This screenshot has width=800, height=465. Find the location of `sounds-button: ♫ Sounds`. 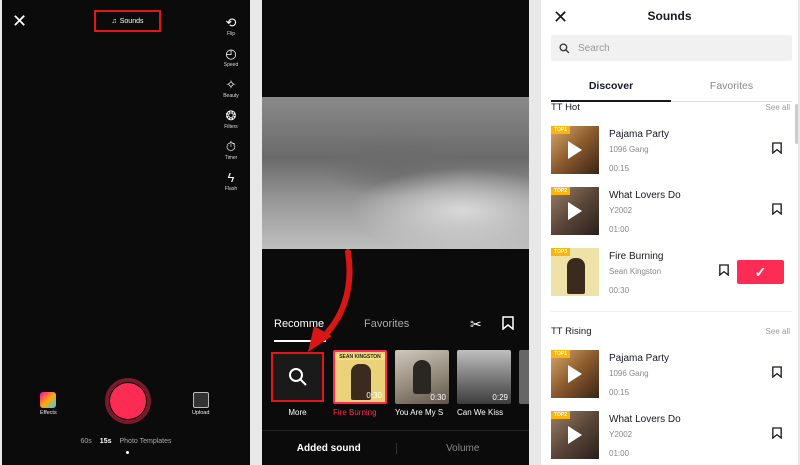

sounds-button: ♫ Sounds is located at coordinates (127, 21).